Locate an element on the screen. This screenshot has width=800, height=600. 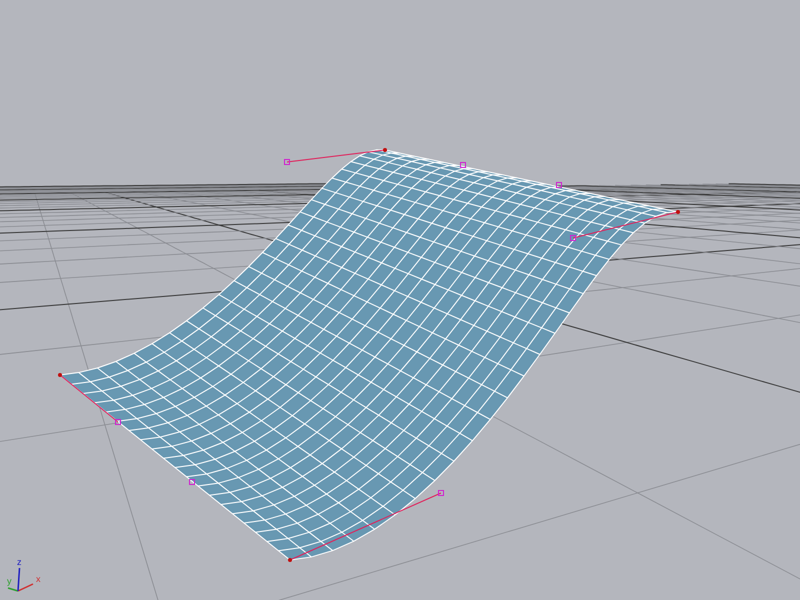
axis-label: x is located at coordinates (38, 579).